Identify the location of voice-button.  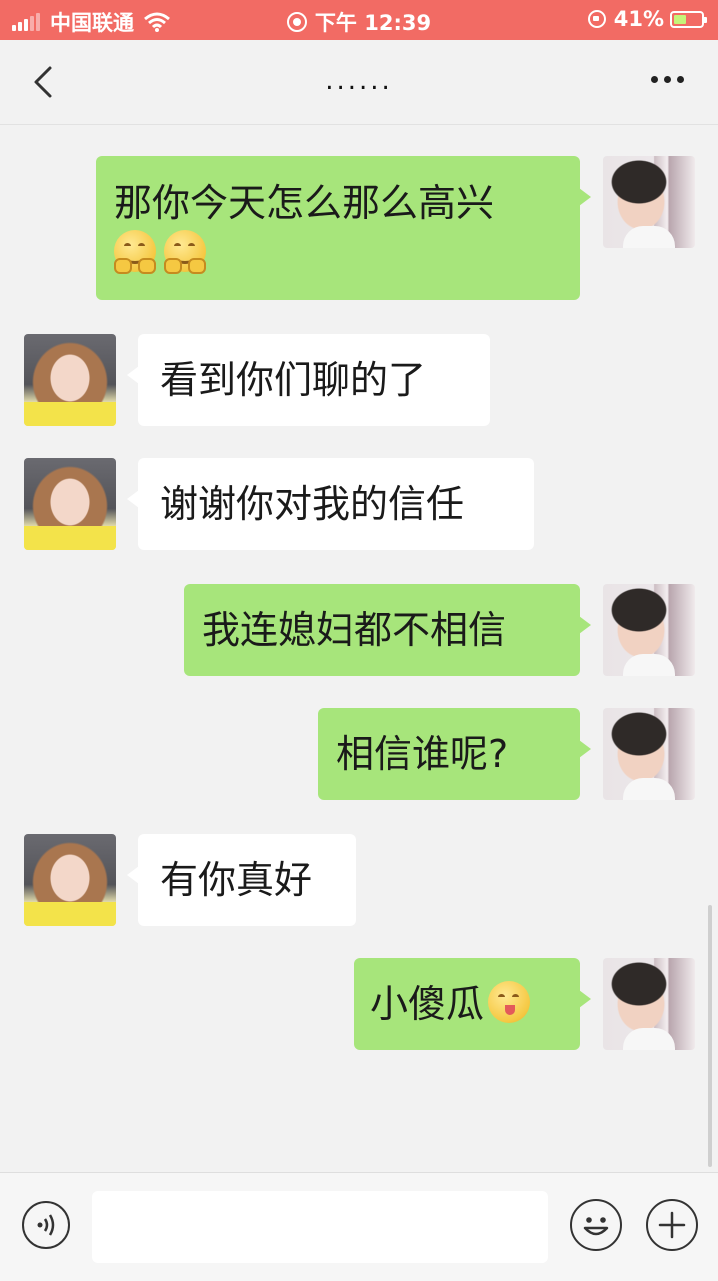
(46, 1225).